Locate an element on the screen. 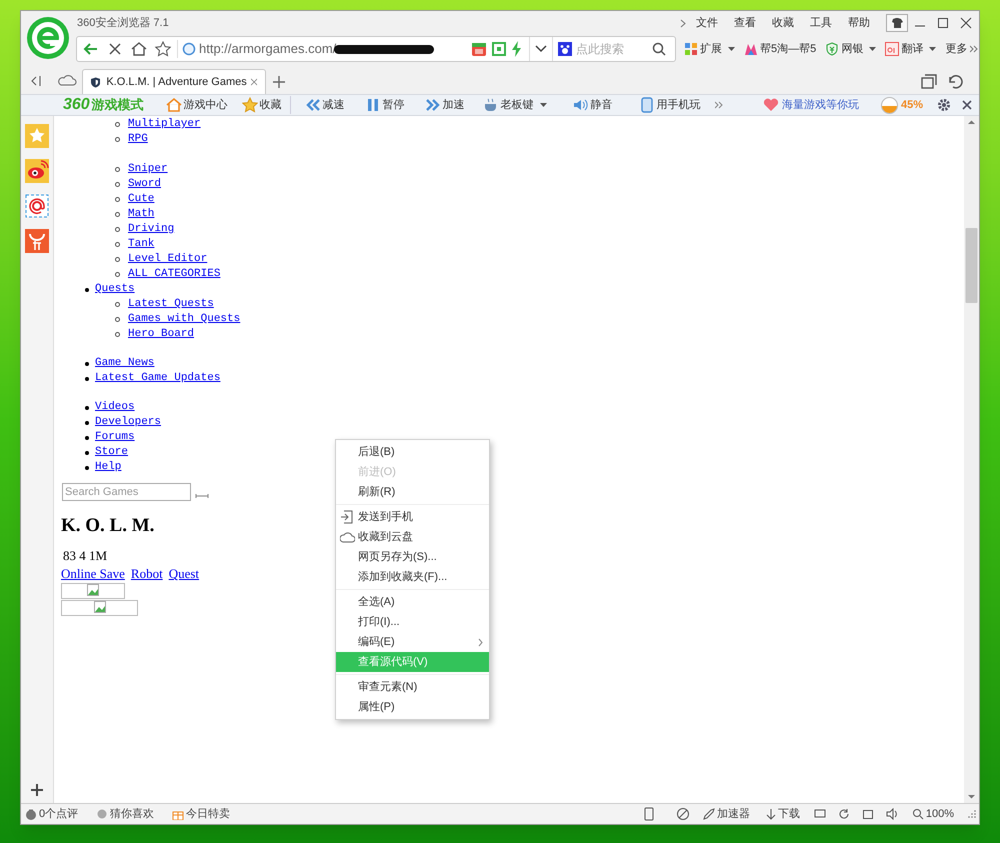  translate-icon is located at coordinates (892, 49).